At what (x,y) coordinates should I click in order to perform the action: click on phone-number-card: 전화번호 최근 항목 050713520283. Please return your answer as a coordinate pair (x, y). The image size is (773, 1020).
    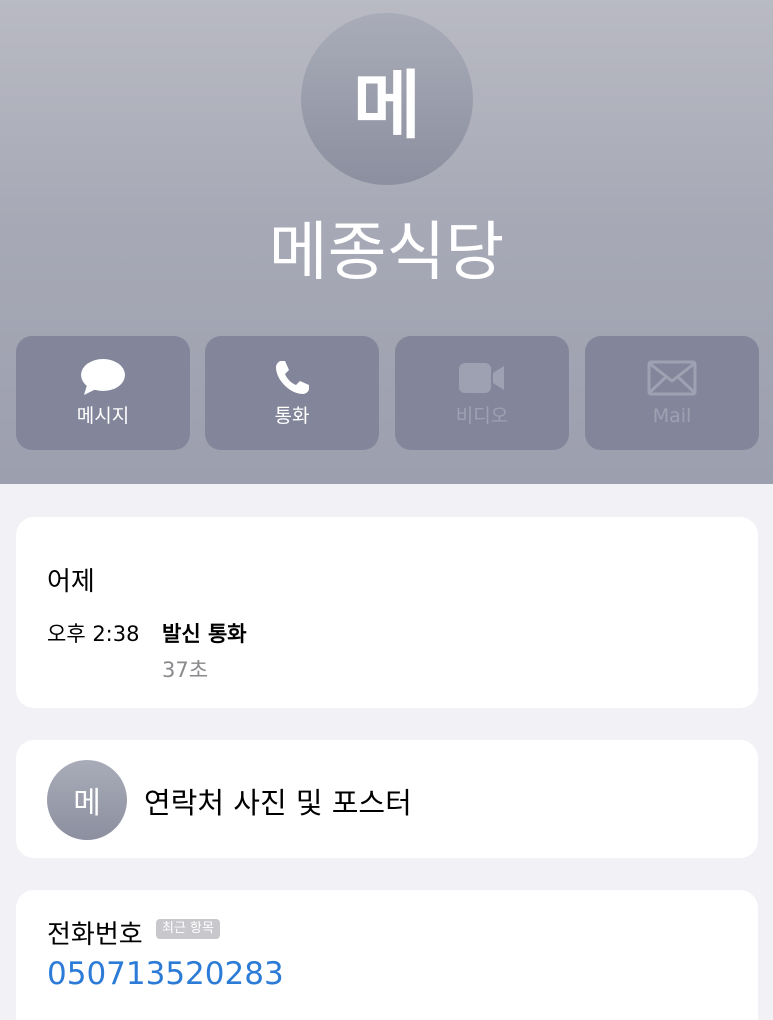
    Looking at the image, I should click on (387, 955).